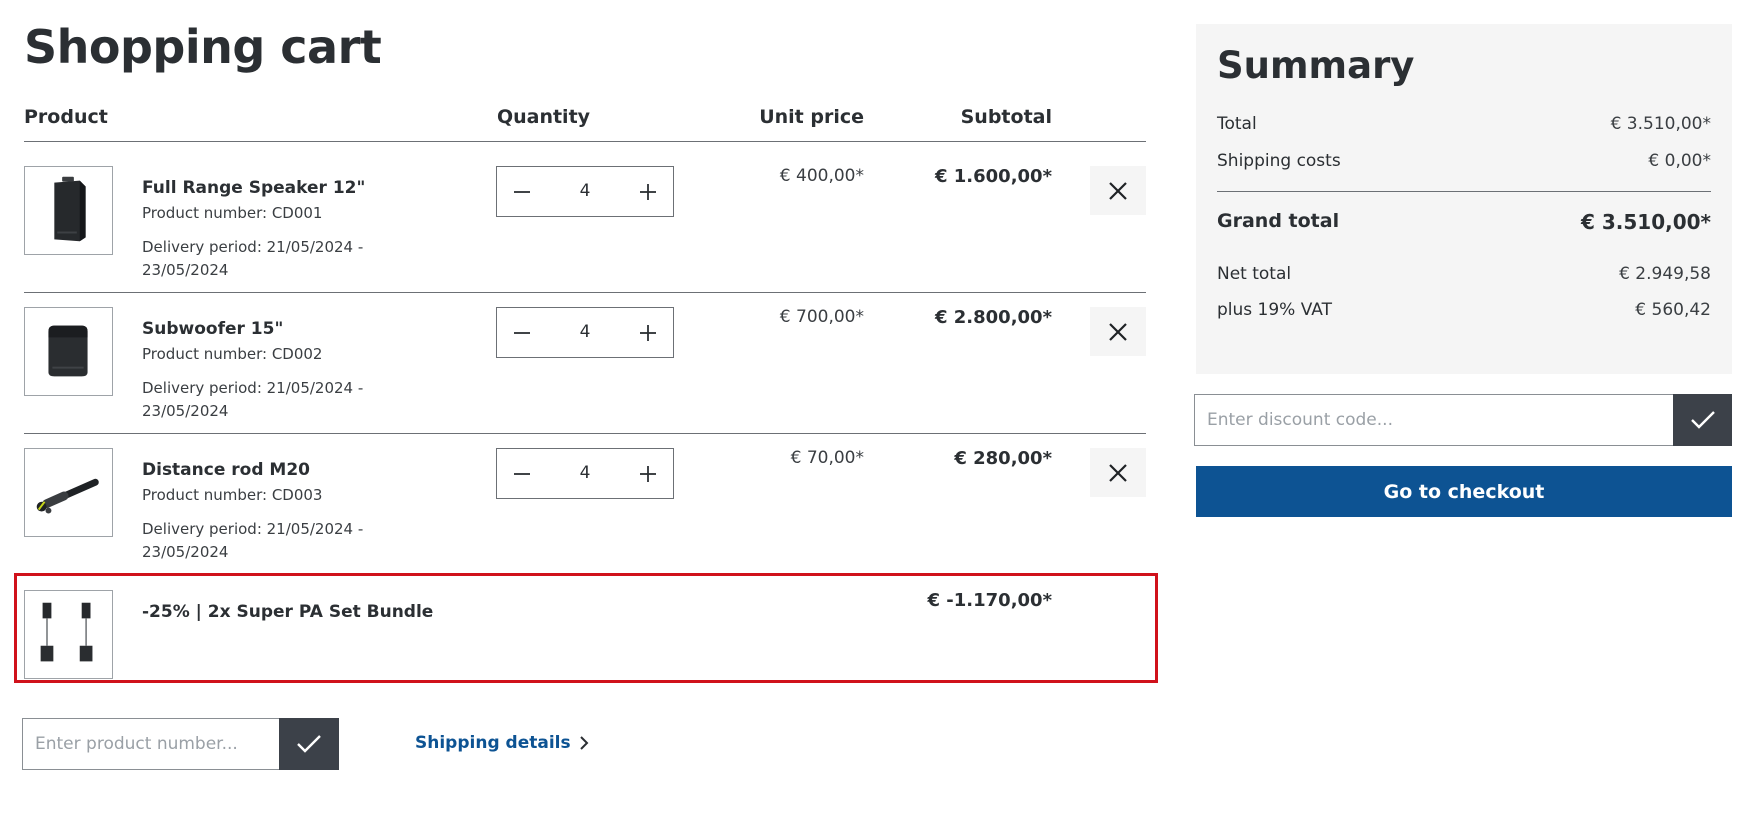 The height and width of the screenshot is (815, 1755). Describe the element at coordinates (1660, 124) in the screenshot. I see `total-value: € 3.510,00*` at that location.